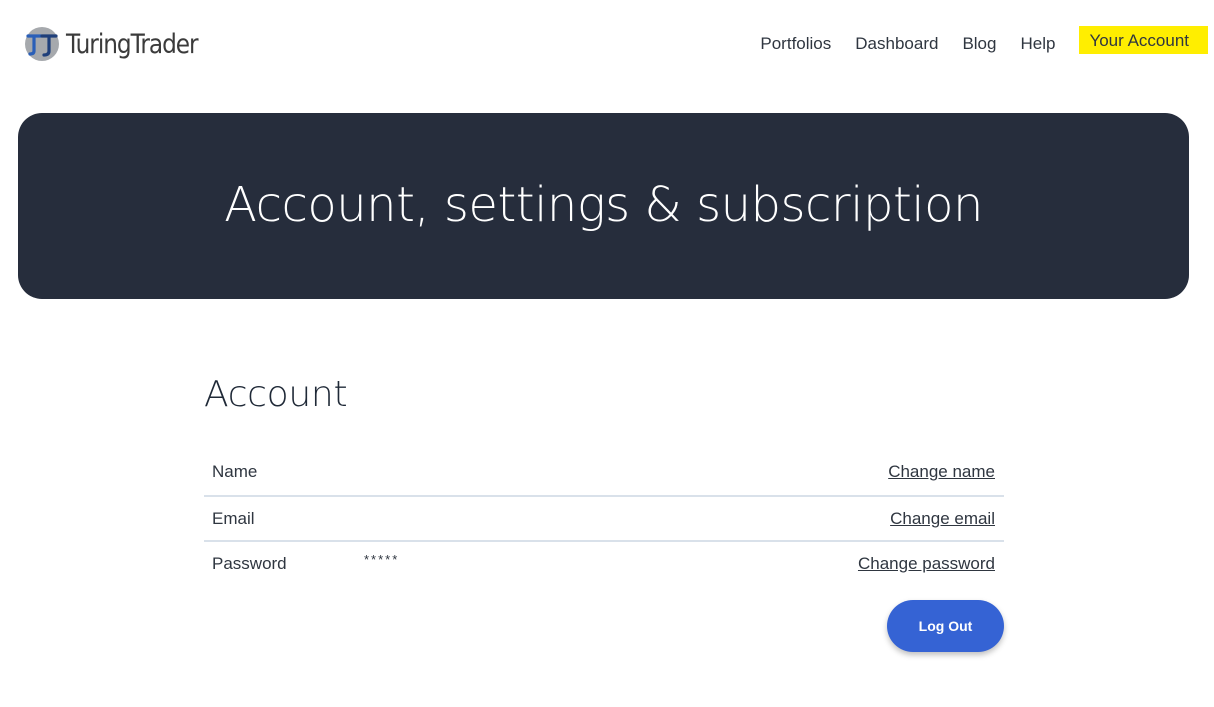 Image resolution: width=1214 pixels, height=707 pixels. Describe the element at coordinates (235, 471) in the screenshot. I see `row-label: Name` at that location.